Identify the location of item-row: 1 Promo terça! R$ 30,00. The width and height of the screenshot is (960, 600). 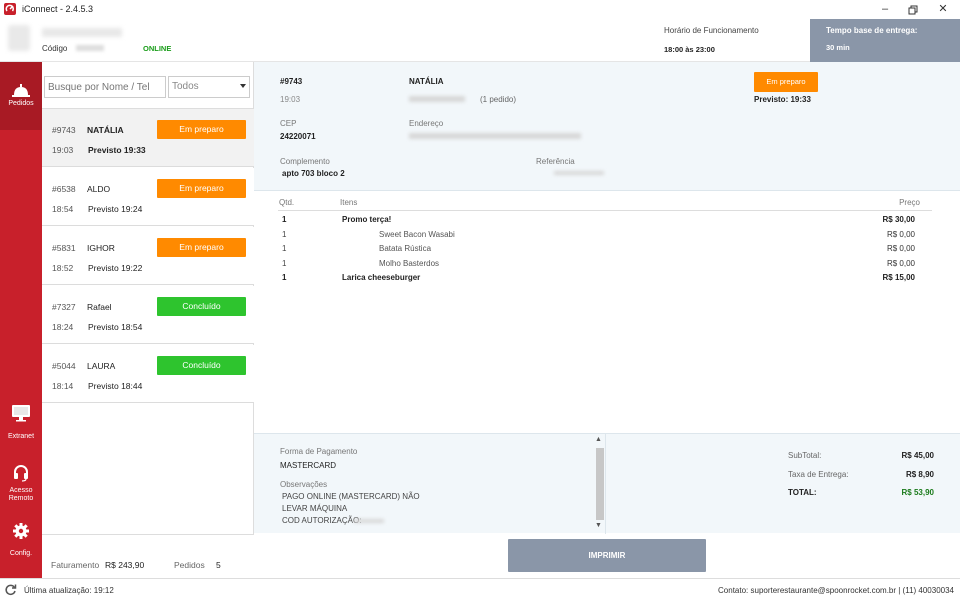
(605, 219).